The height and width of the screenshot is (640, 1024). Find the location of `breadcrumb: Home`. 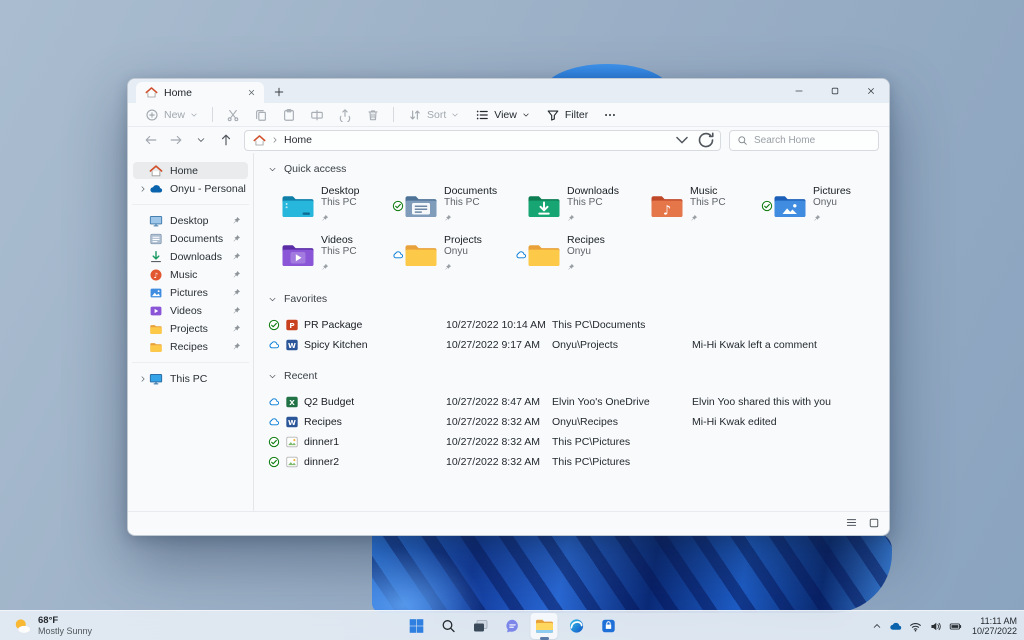

breadcrumb: Home is located at coordinates (298, 140).